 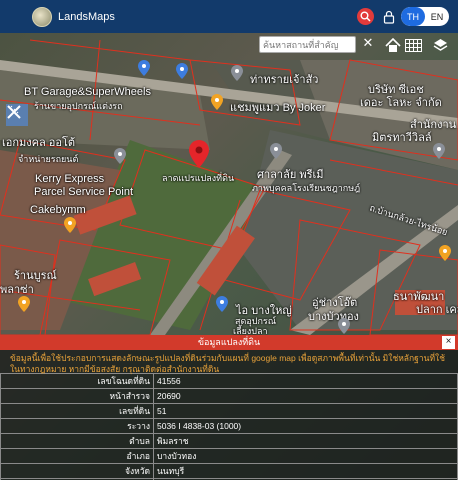 What do you see at coordinates (87, 92) in the screenshot?
I see `map-label: BT Garage&SuperWheels` at bounding box center [87, 92].